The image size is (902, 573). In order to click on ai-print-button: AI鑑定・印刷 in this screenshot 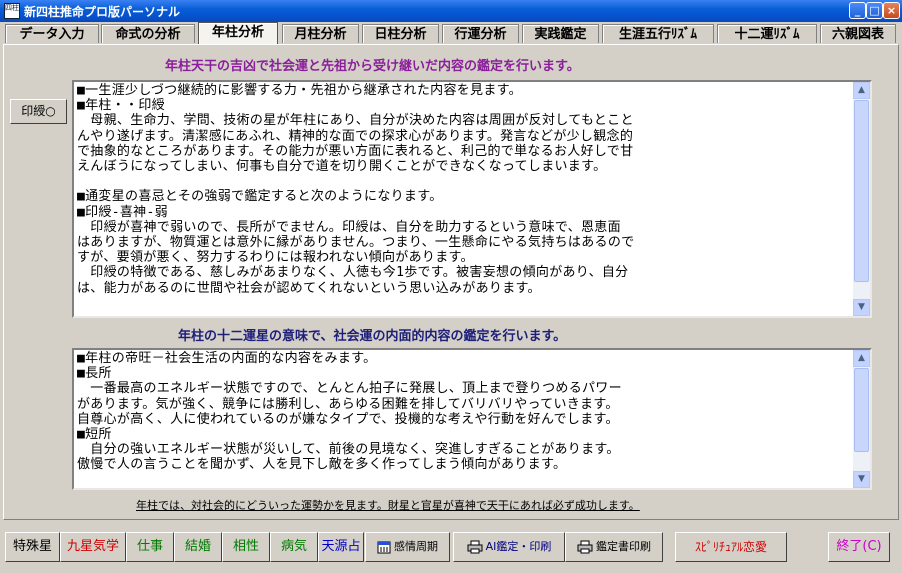, I will do `click(509, 547)`.